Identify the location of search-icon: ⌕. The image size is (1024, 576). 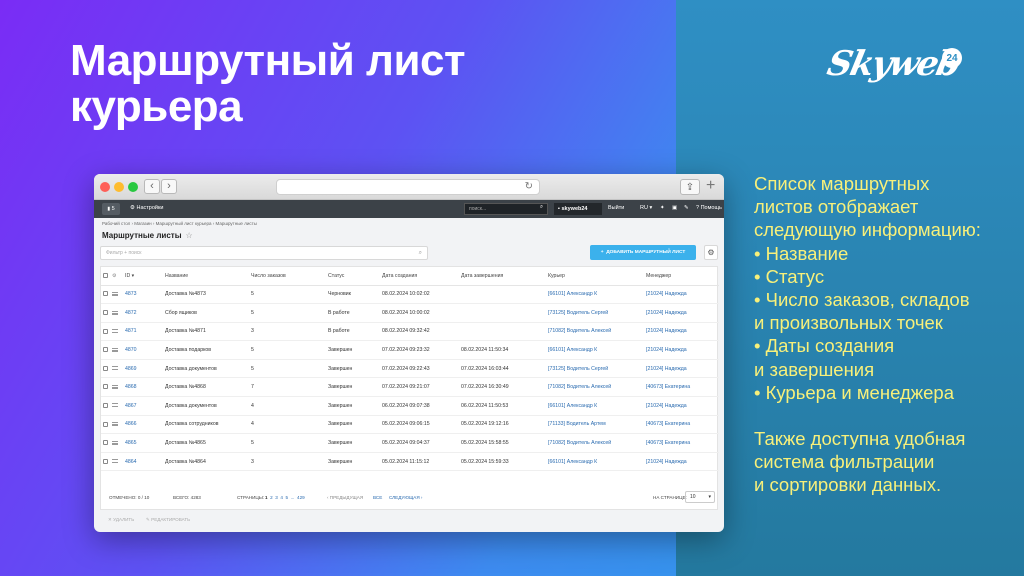
(541, 207).